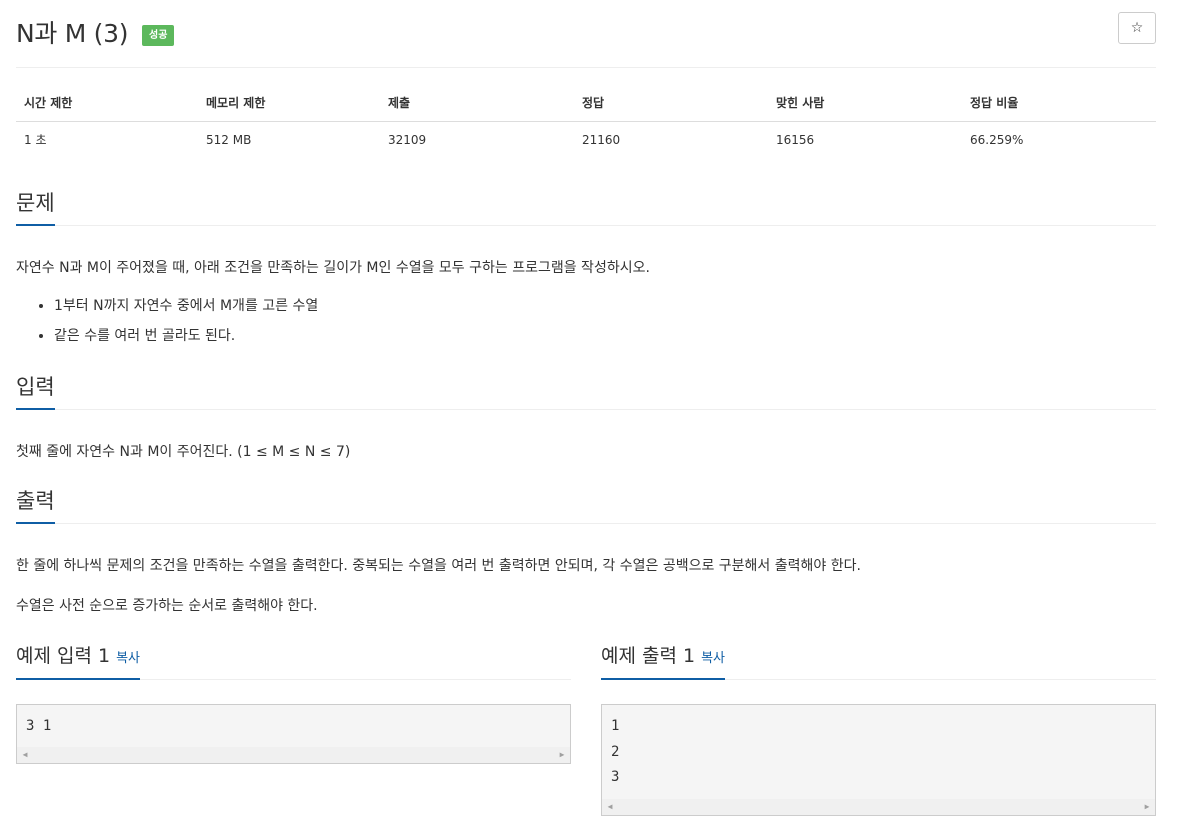 This screenshot has height=831, width=1194. Describe the element at coordinates (407, 140) in the screenshot. I see `submissions-value: 32109` at that location.